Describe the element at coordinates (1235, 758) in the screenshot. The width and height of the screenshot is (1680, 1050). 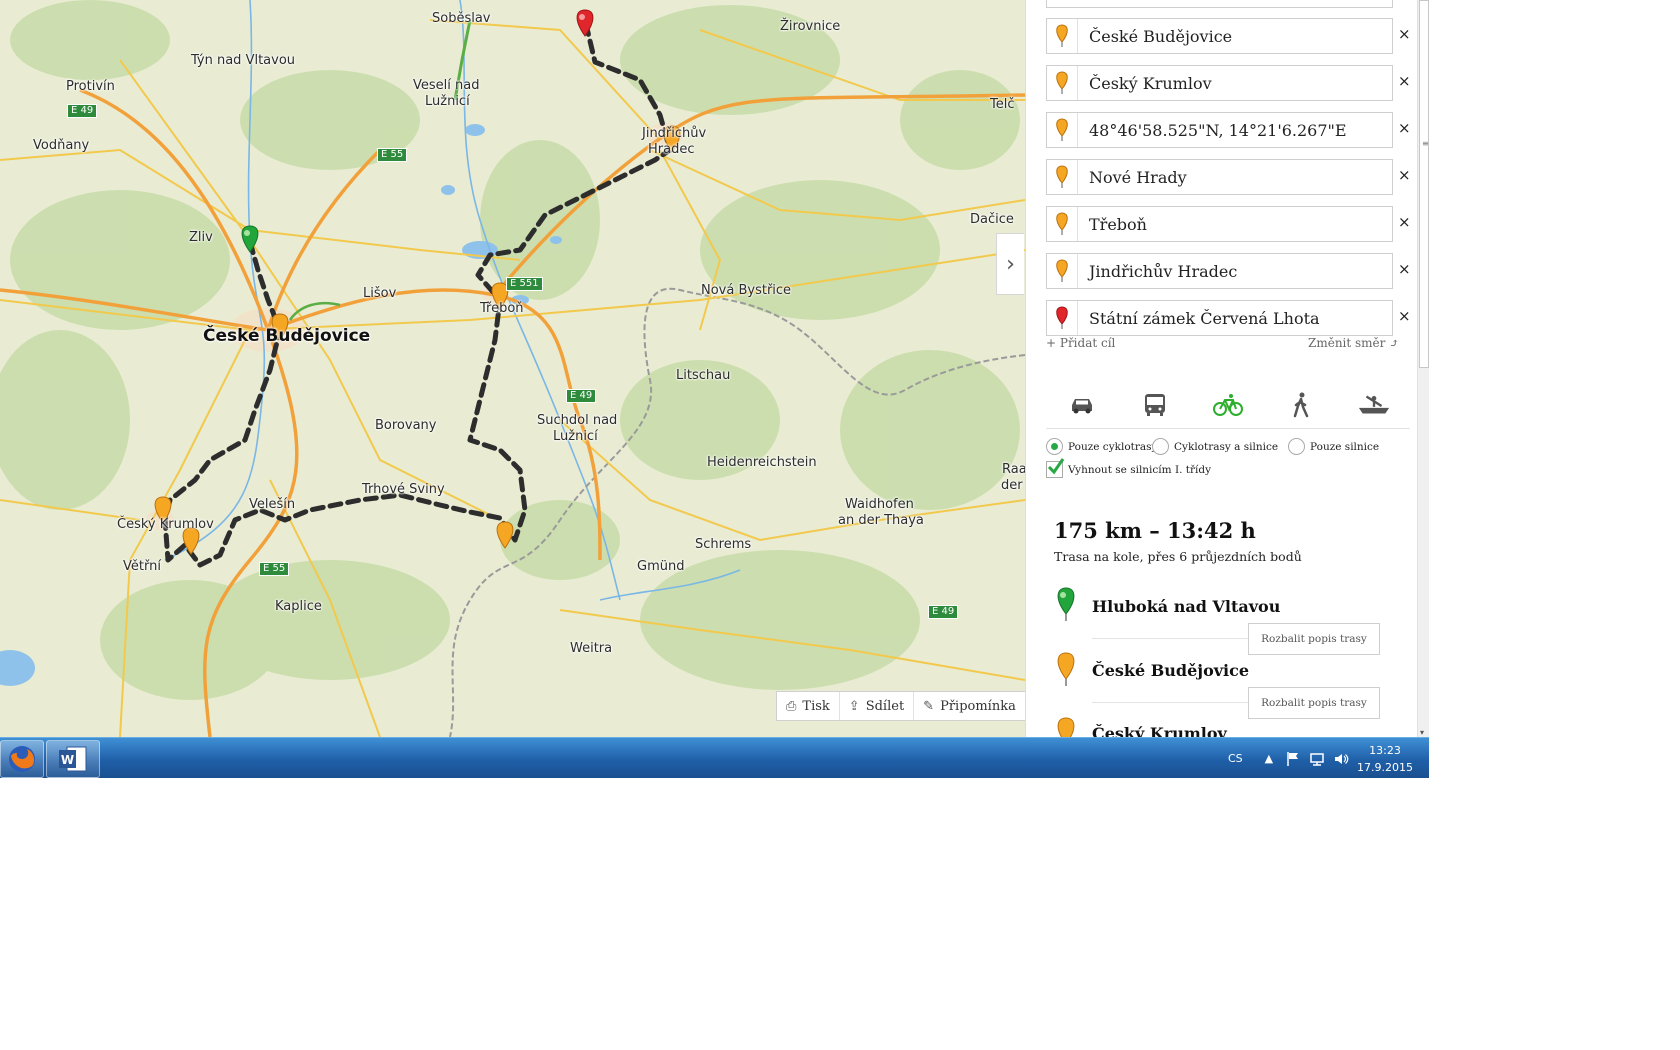
I see `language-indicator: CS` at that location.